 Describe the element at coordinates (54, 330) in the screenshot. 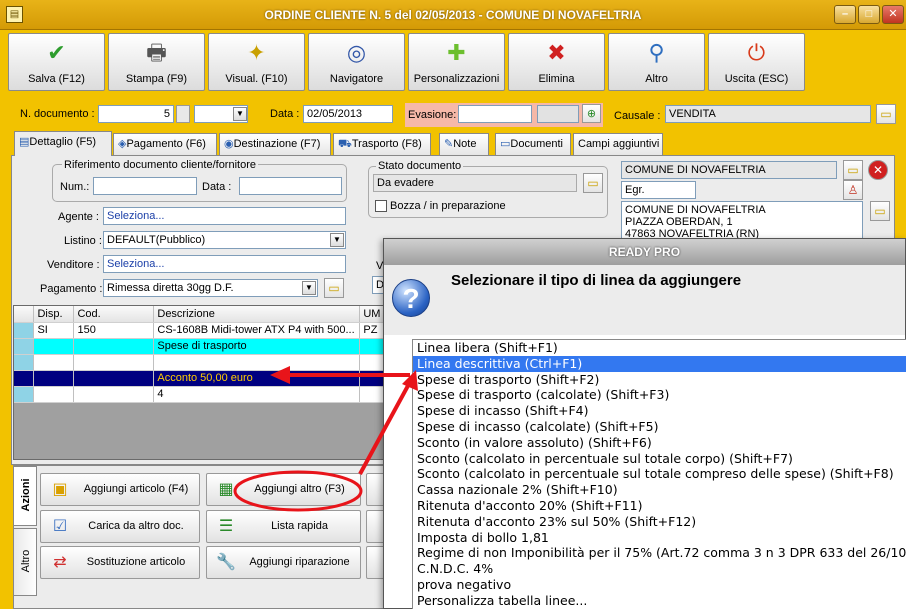

I see `table-cell: SI` at that location.